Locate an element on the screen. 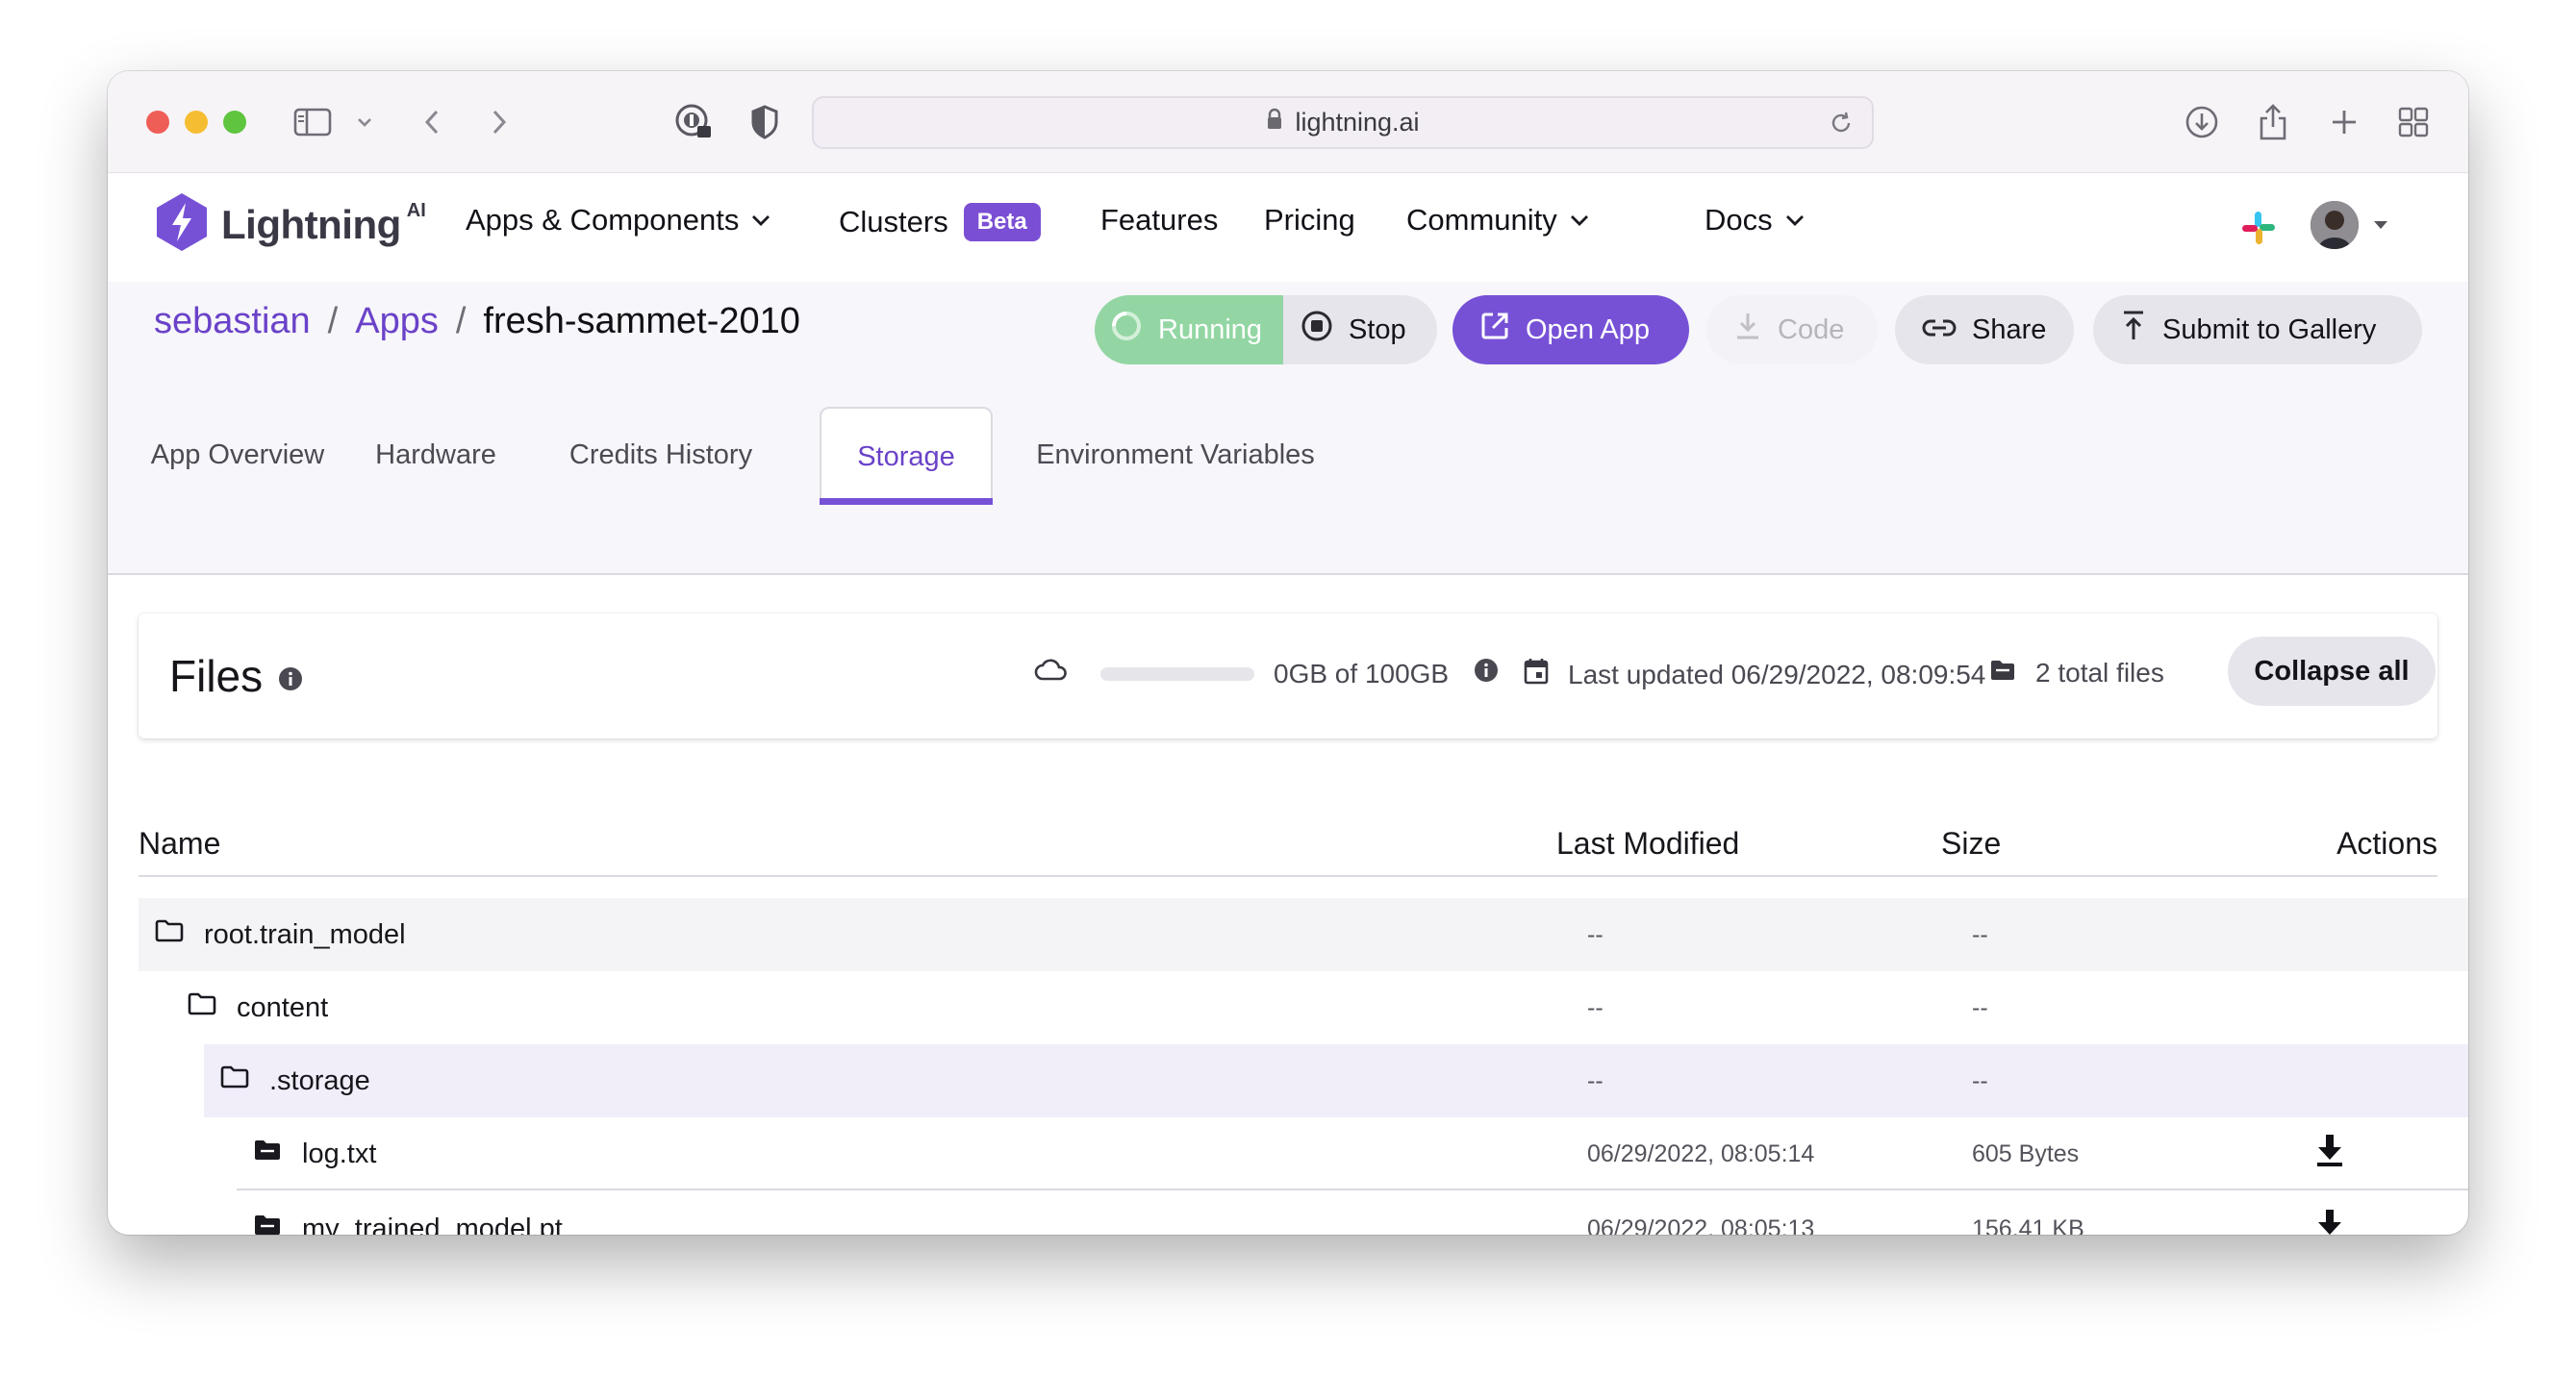 The image size is (2576, 1377). tab-storage: Storage is located at coordinates (907, 456).